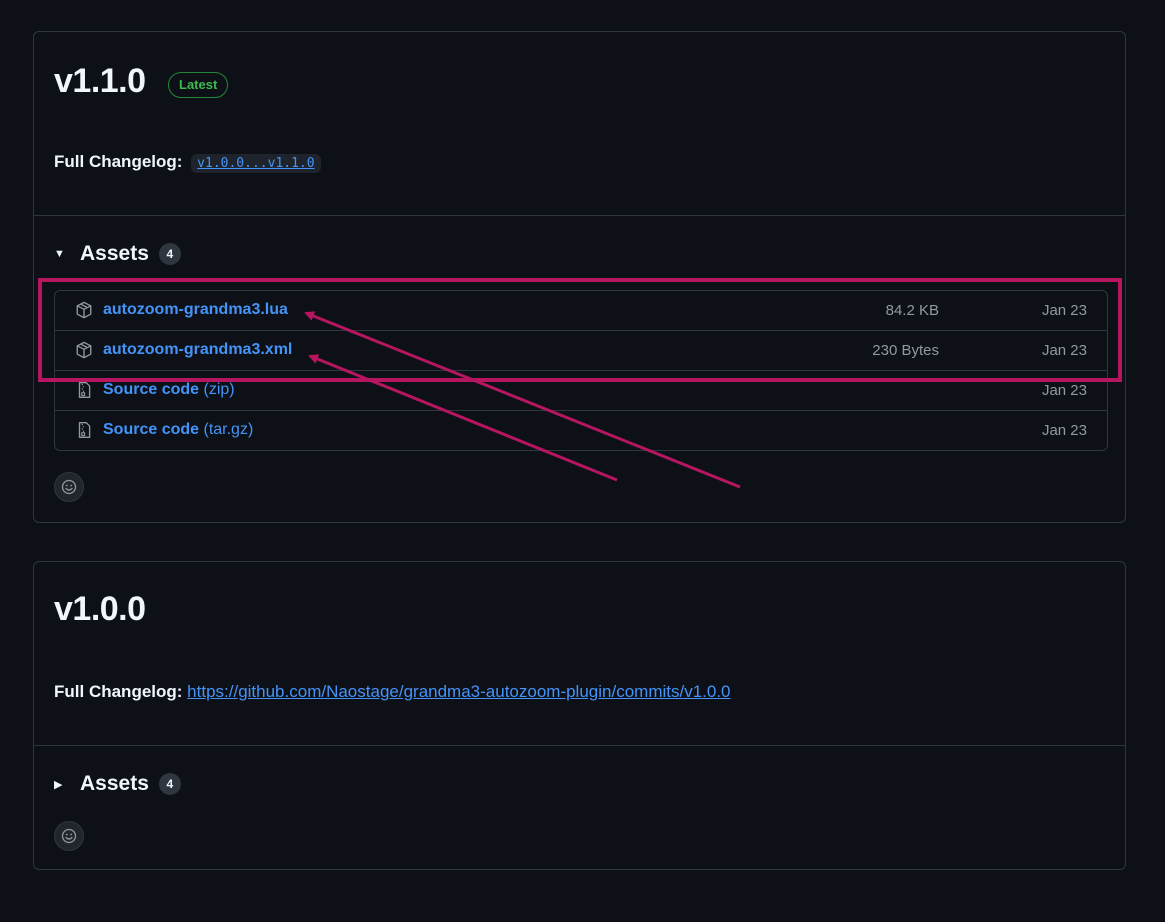 The width and height of the screenshot is (1165, 922). What do you see at coordinates (912, 310) in the screenshot?
I see `asset-size: 84.2 KB` at bounding box center [912, 310].